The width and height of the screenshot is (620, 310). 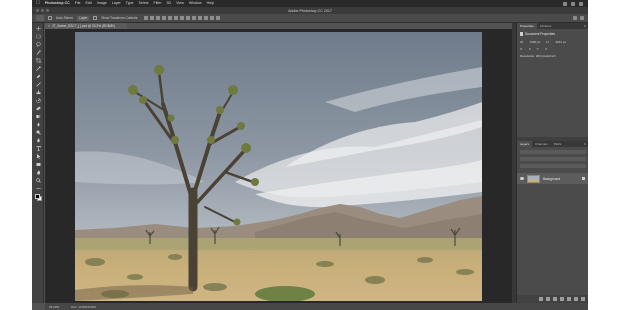 I want to click on clone-stamp-tool-icon, so click(x=38, y=92).